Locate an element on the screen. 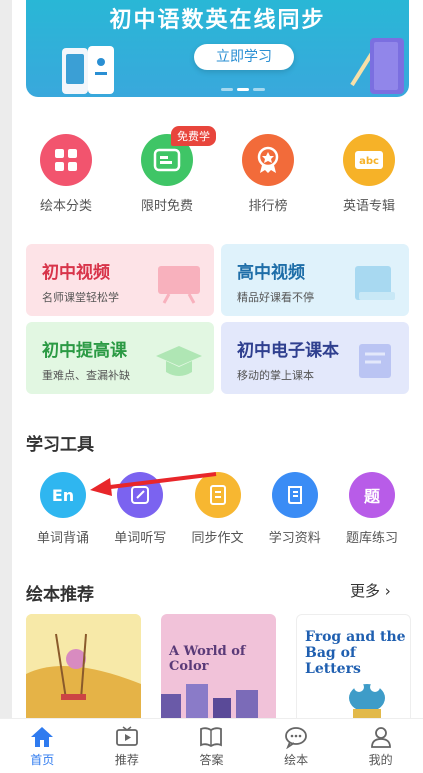 This screenshot has width=423, height=773. blackboard-icon is located at coordinates (179, 285).